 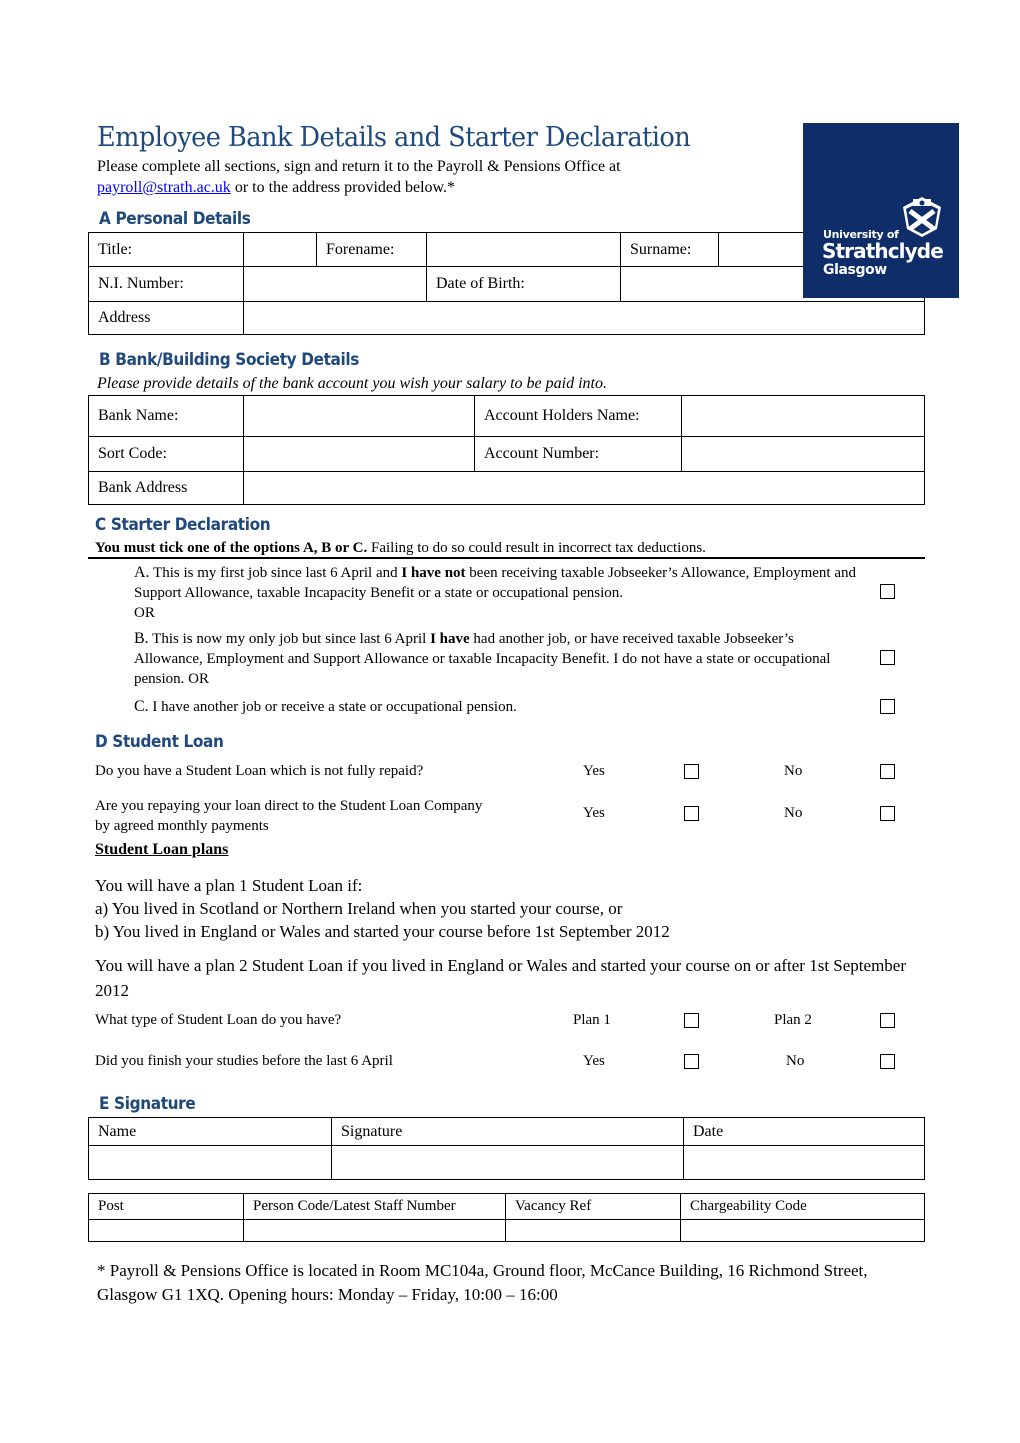 I want to click on signature-field, so click(x=507, y=1162).